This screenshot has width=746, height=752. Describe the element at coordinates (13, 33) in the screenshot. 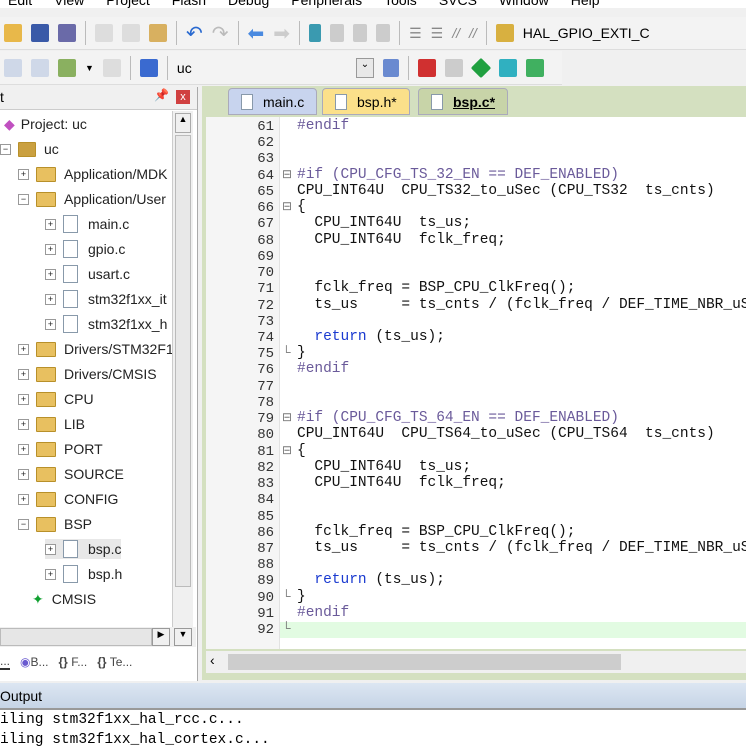

I see `open-icon` at that location.